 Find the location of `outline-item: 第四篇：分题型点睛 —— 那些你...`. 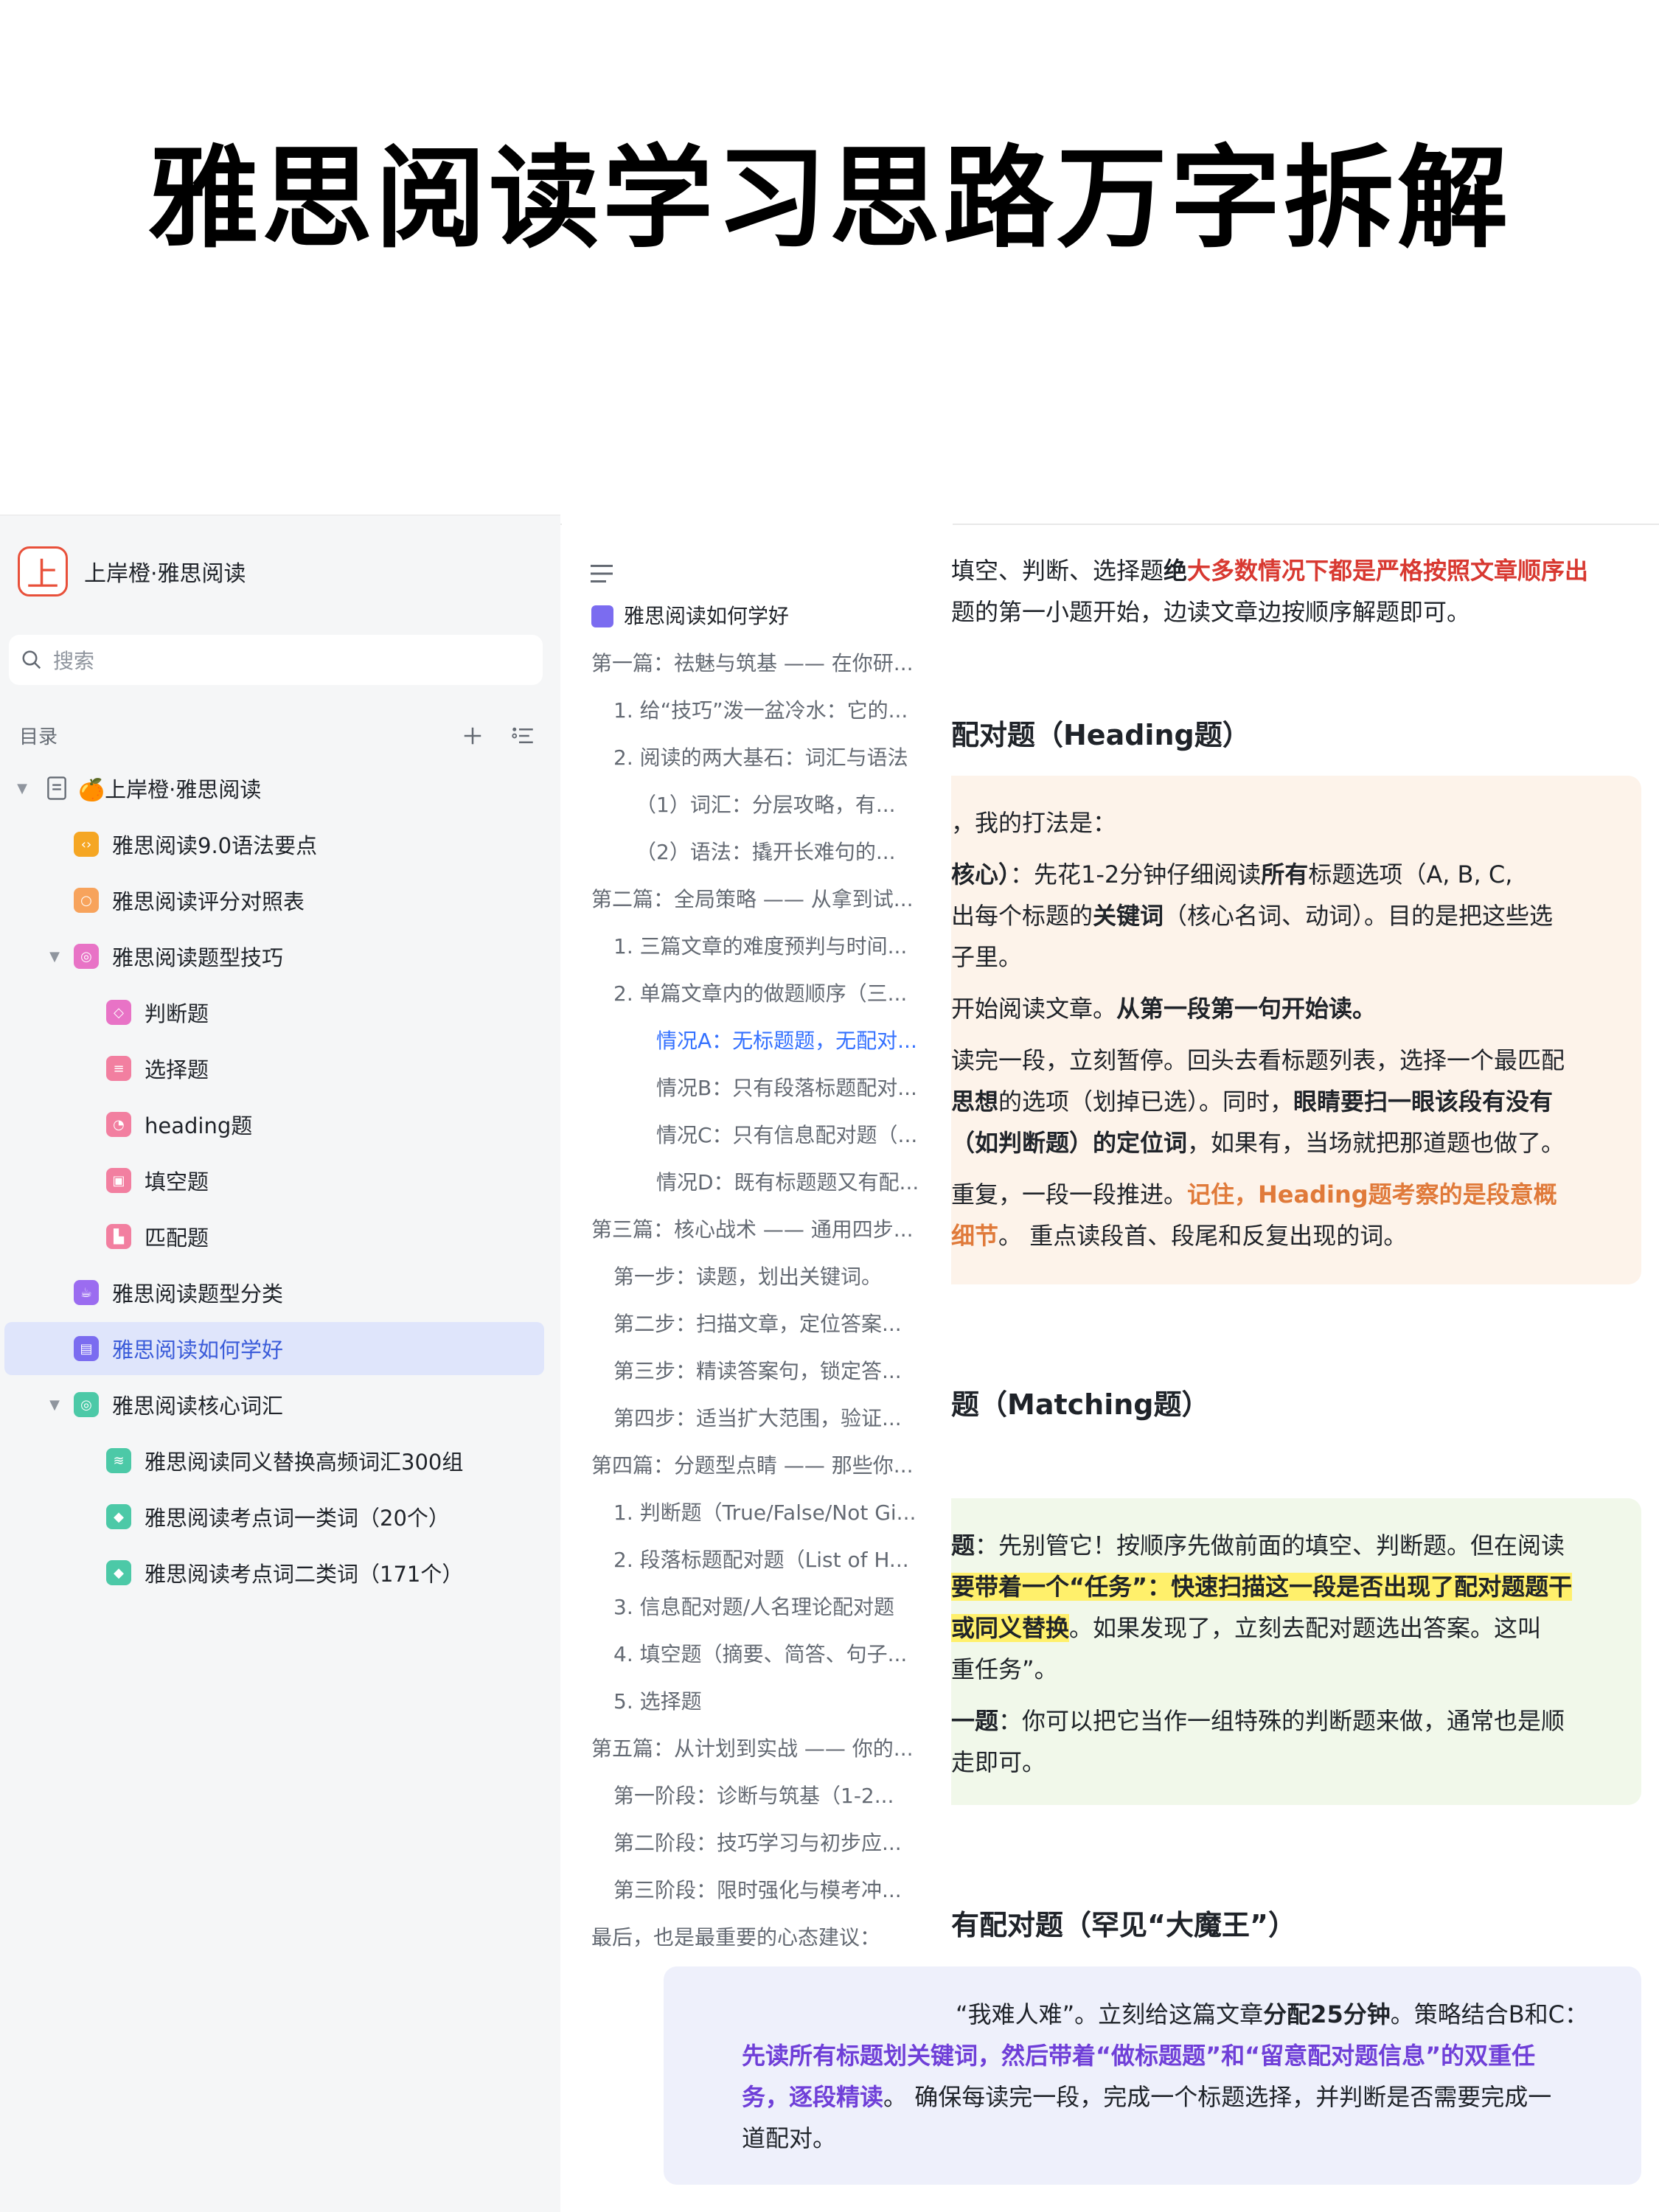

outline-item: 第四篇：分题型点睛 —— 那些你... is located at coordinates (756, 1466).